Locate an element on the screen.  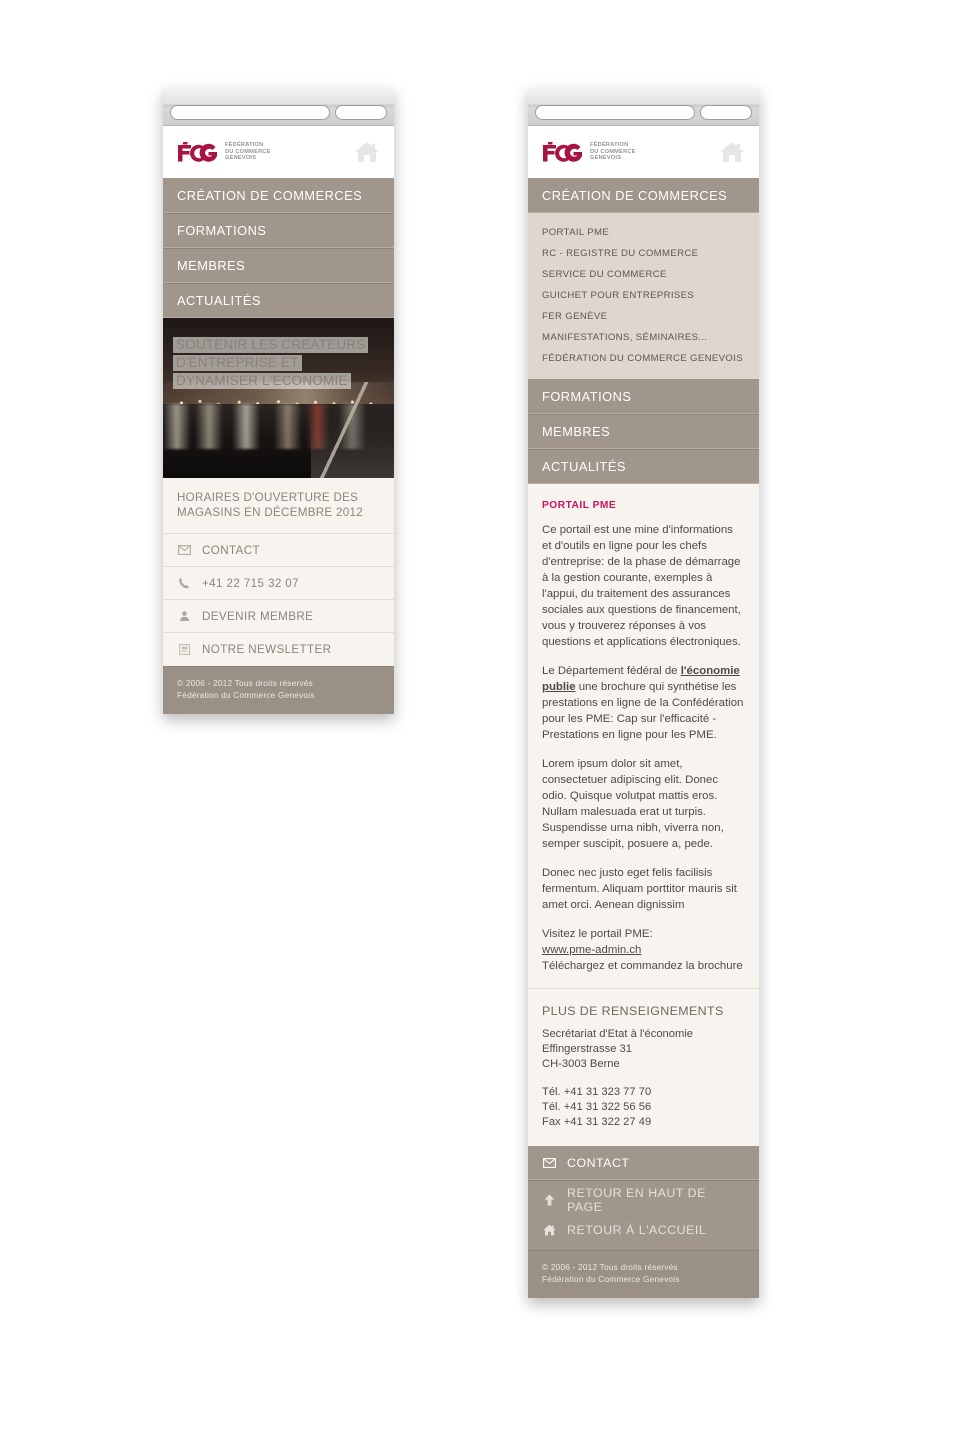
row-phone: +41 22 715 32 07 is located at coordinates (278, 583).